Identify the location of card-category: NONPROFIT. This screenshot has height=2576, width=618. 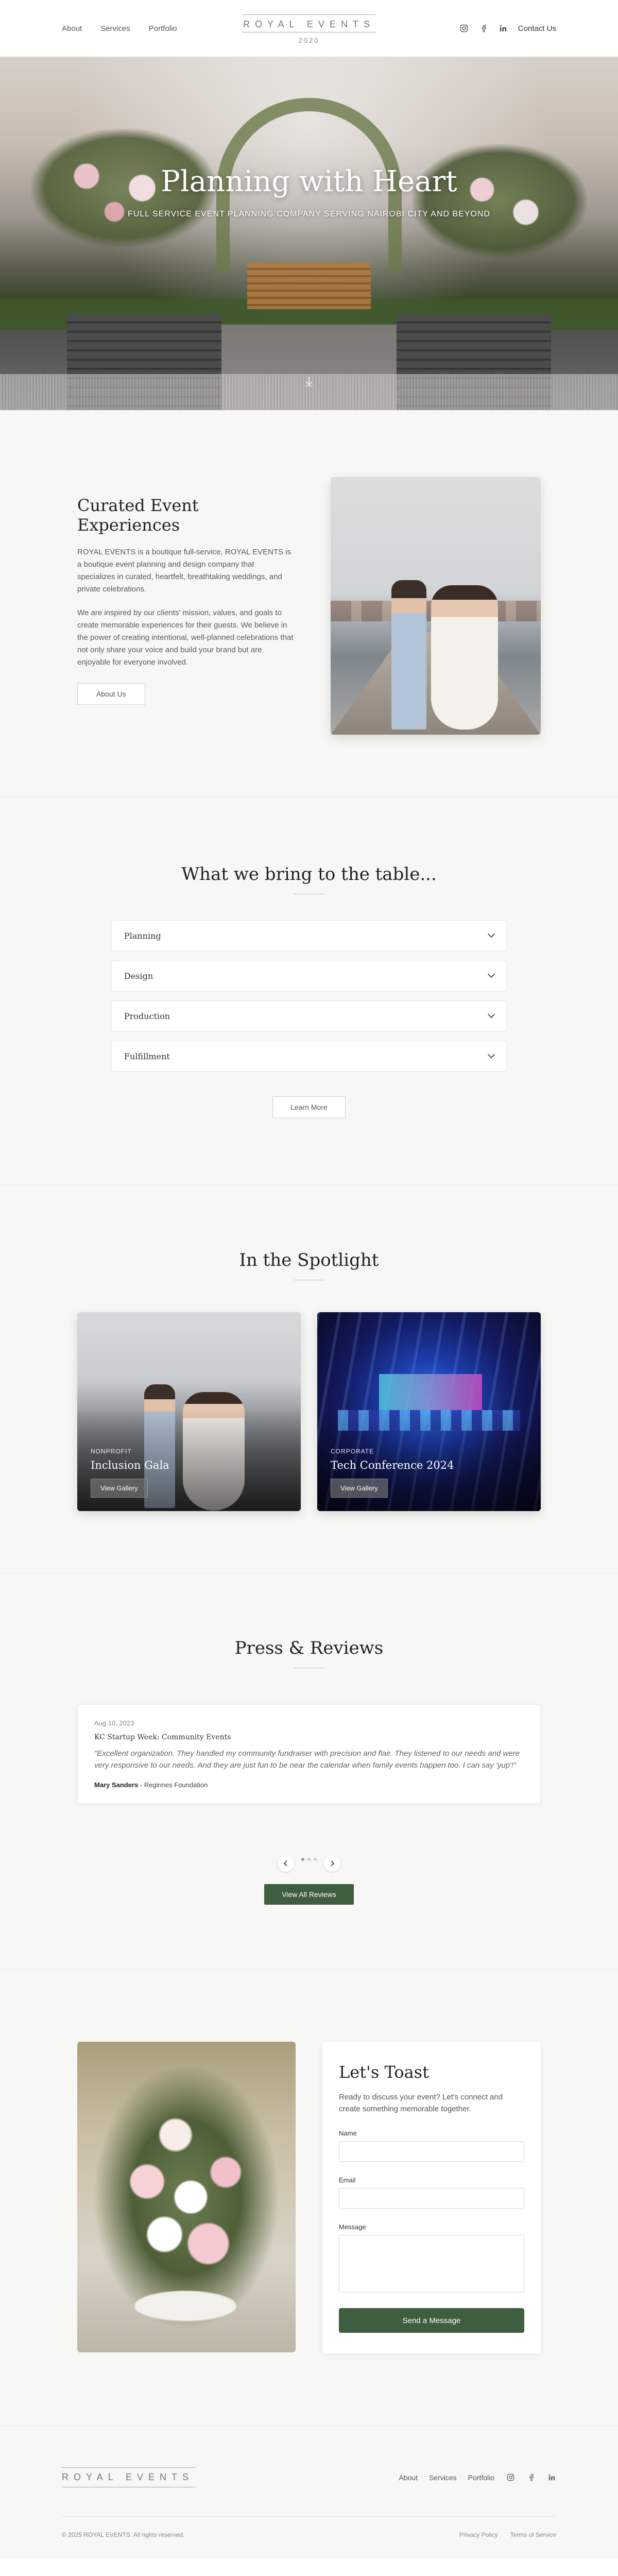
(111, 1451).